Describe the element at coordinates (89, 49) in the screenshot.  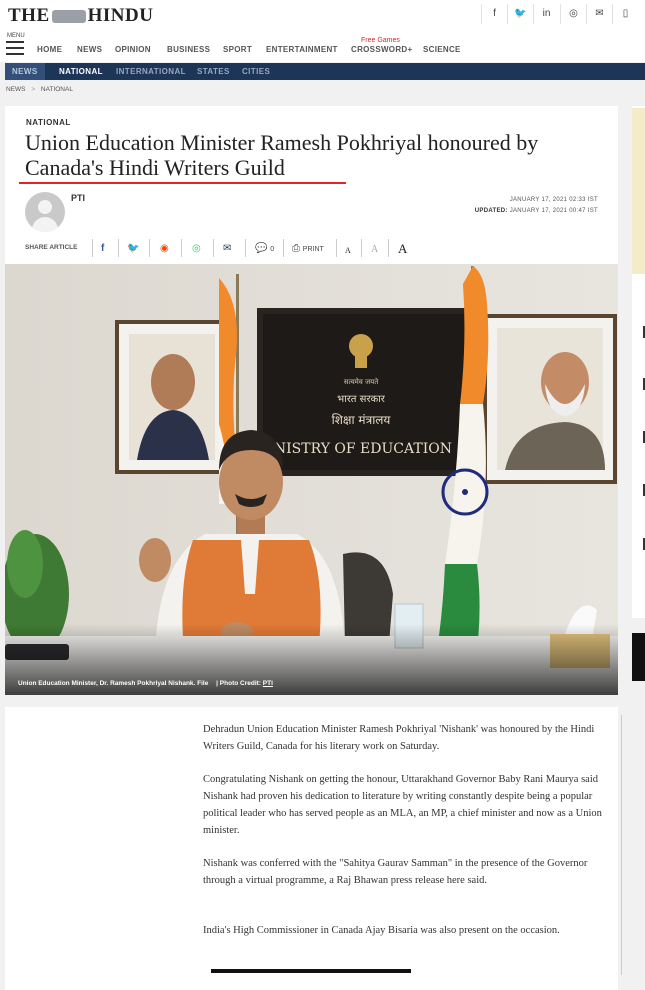
I see `nav-news: NEWS` at that location.